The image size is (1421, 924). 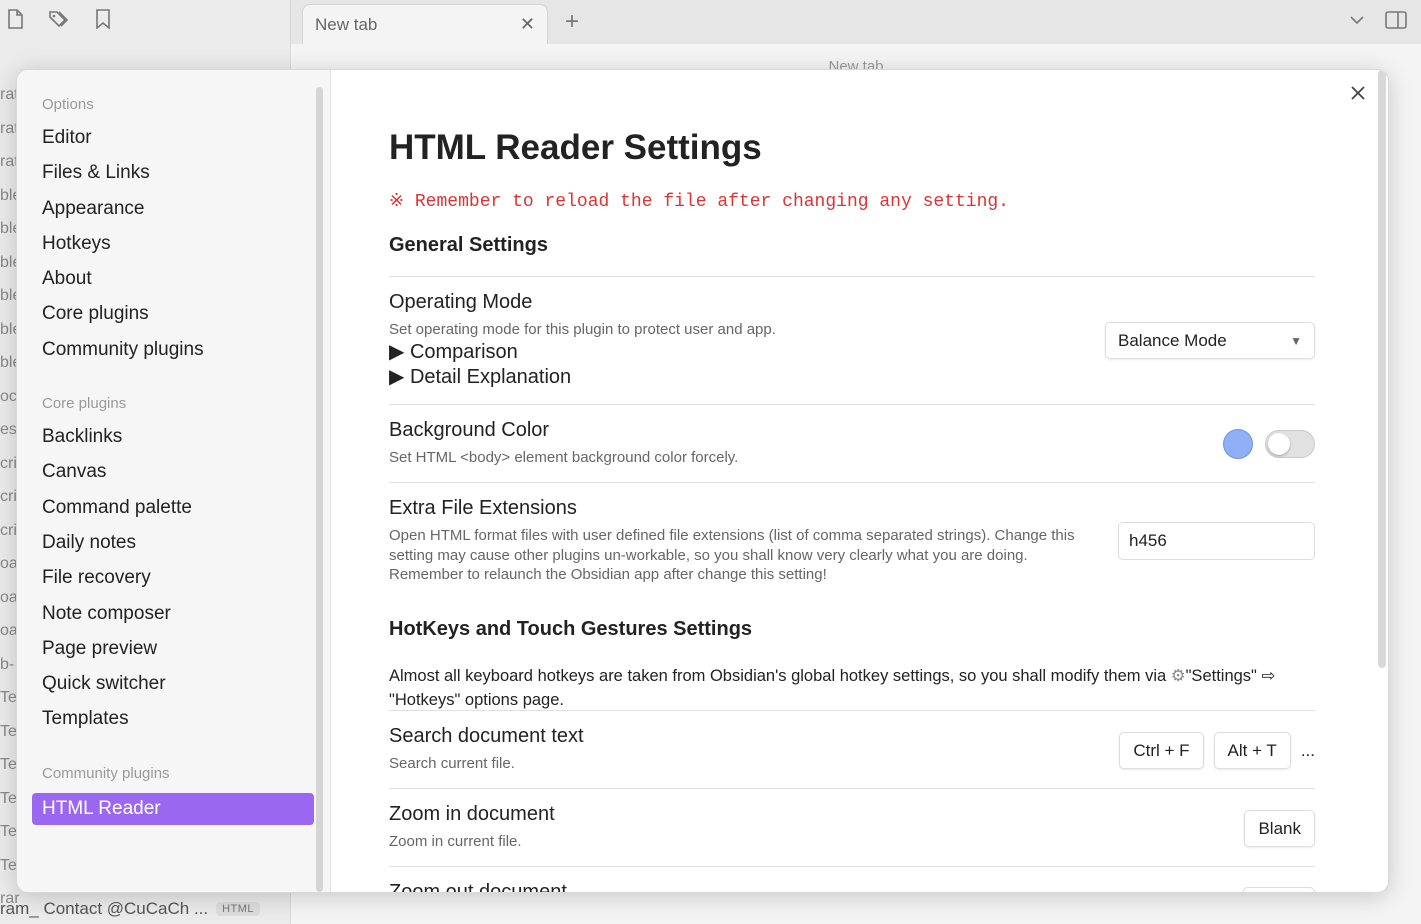 What do you see at coordinates (173, 436) in the screenshot?
I see `sidebar-item-backlinks: Backlinks` at bounding box center [173, 436].